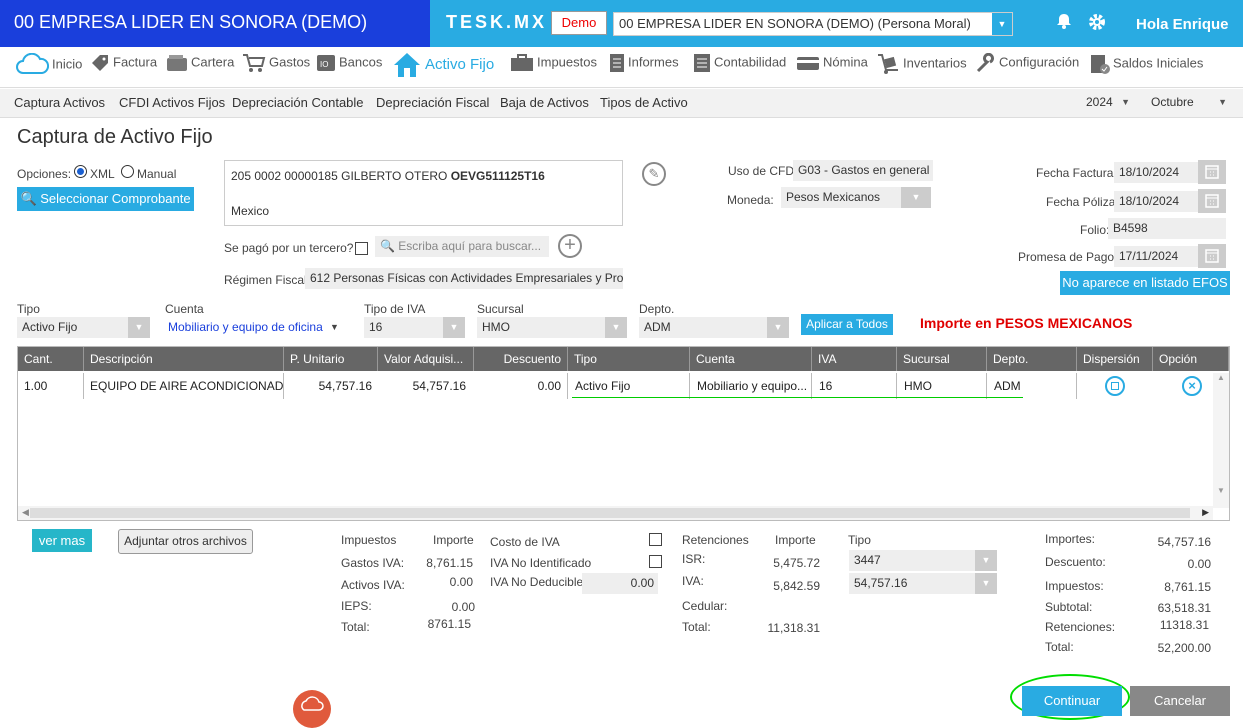 This screenshot has width=1243, height=728. I want to click on cell-tipo: Activo Fijo, so click(629, 386).